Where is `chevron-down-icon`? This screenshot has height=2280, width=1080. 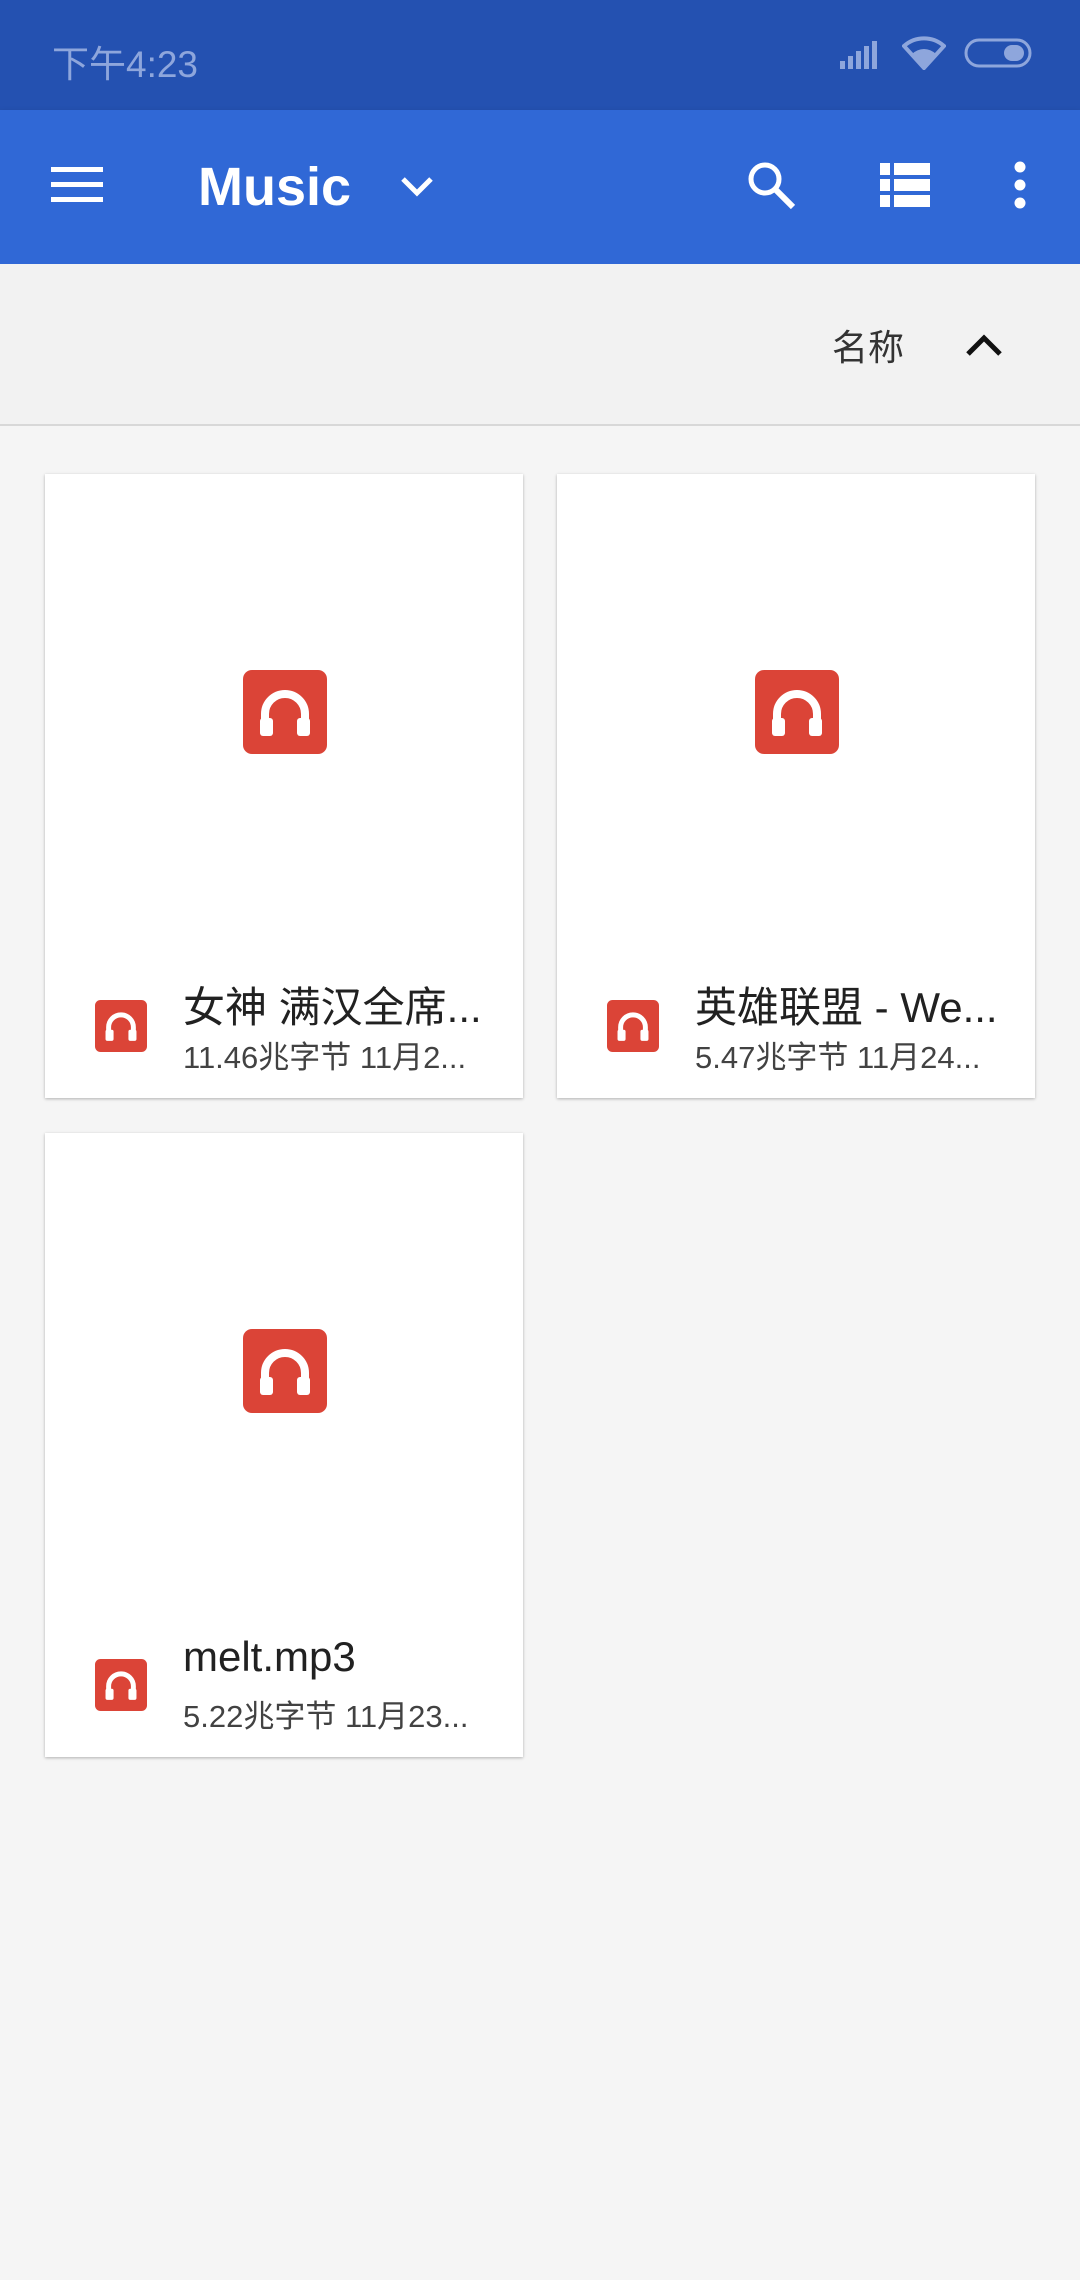 chevron-down-icon is located at coordinates (417, 187).